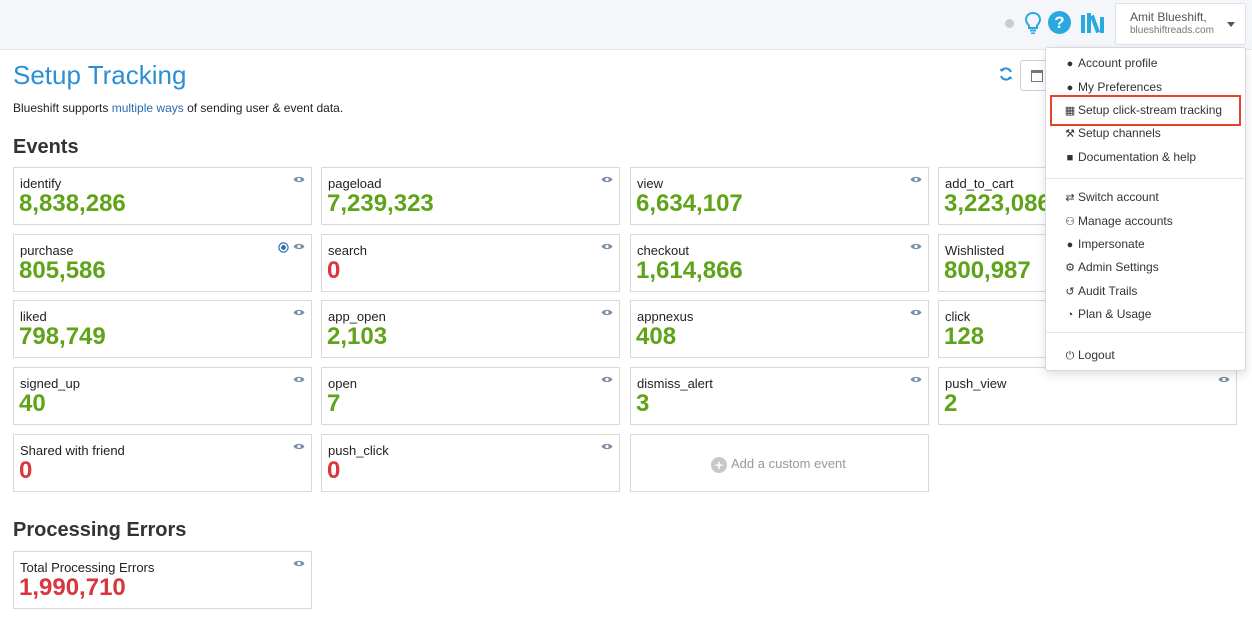 This screenshot has width=1252, height=624. I want to click on target-icon, so click(283, 247).